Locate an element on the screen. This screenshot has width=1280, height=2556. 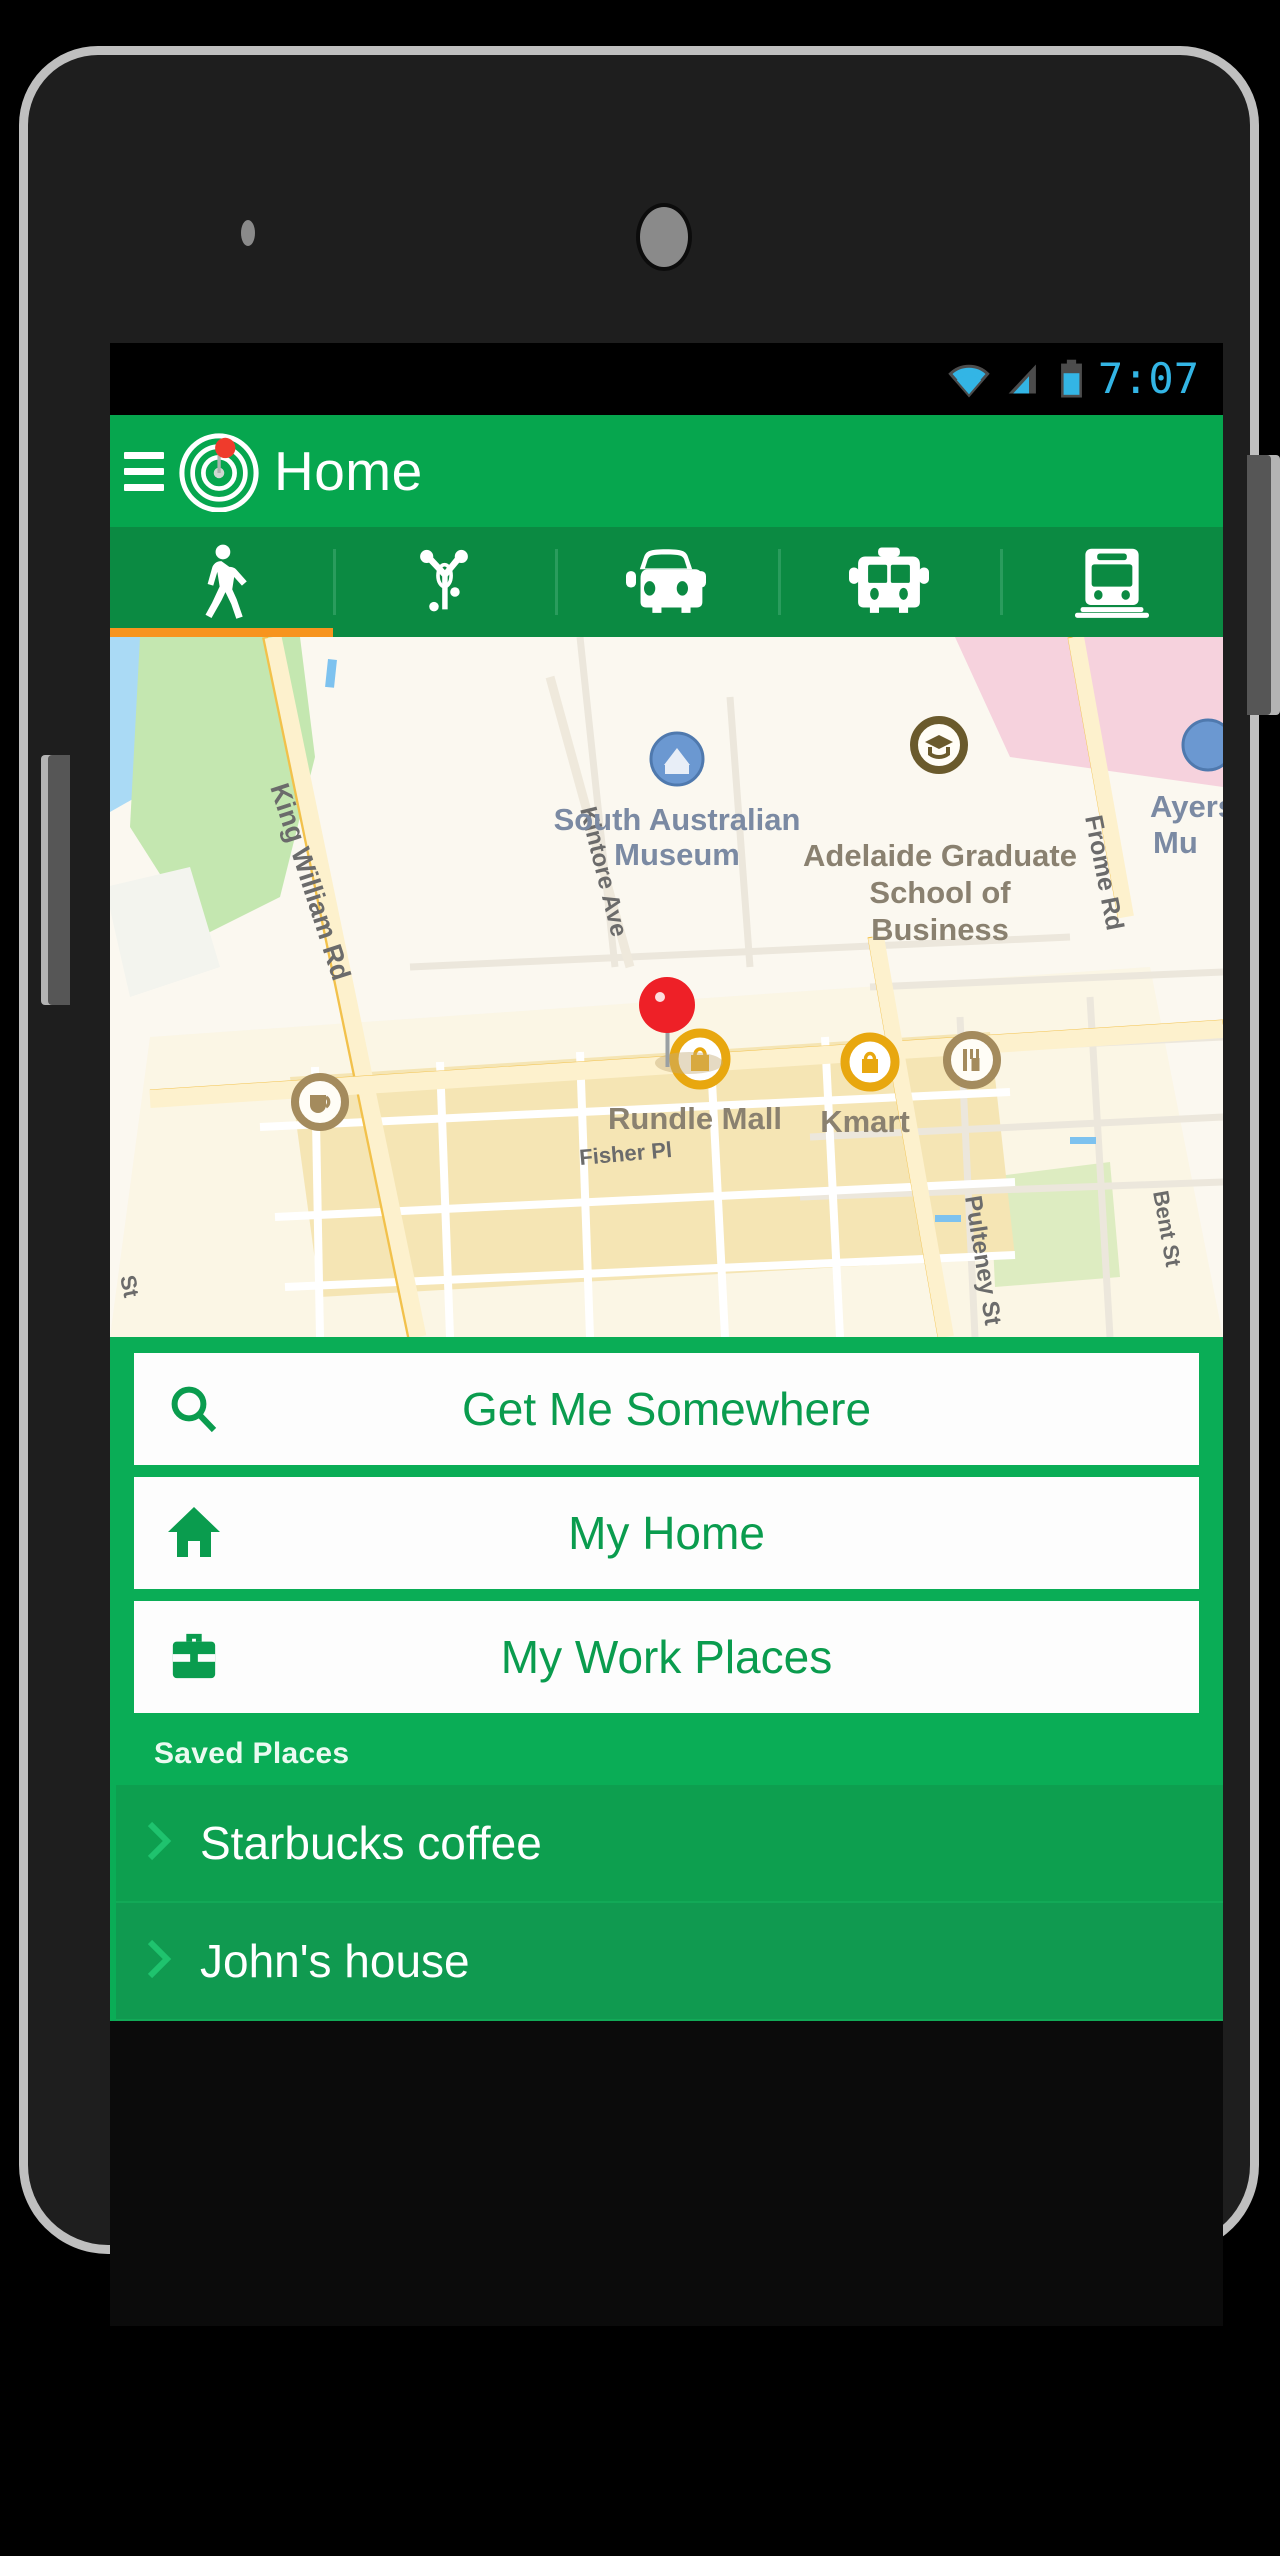
get-me-somewhere-button: Get Me Somewhere is located at coordinates (666, 1409).